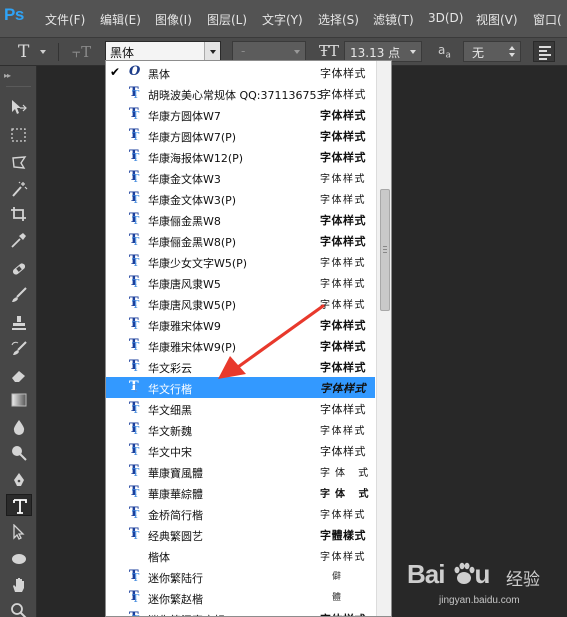 This screenshot has width=567, height=617. Describe the element at coordinates (448, 574) in the screenshot. I see `watermark-brand: Bai u` at that location.